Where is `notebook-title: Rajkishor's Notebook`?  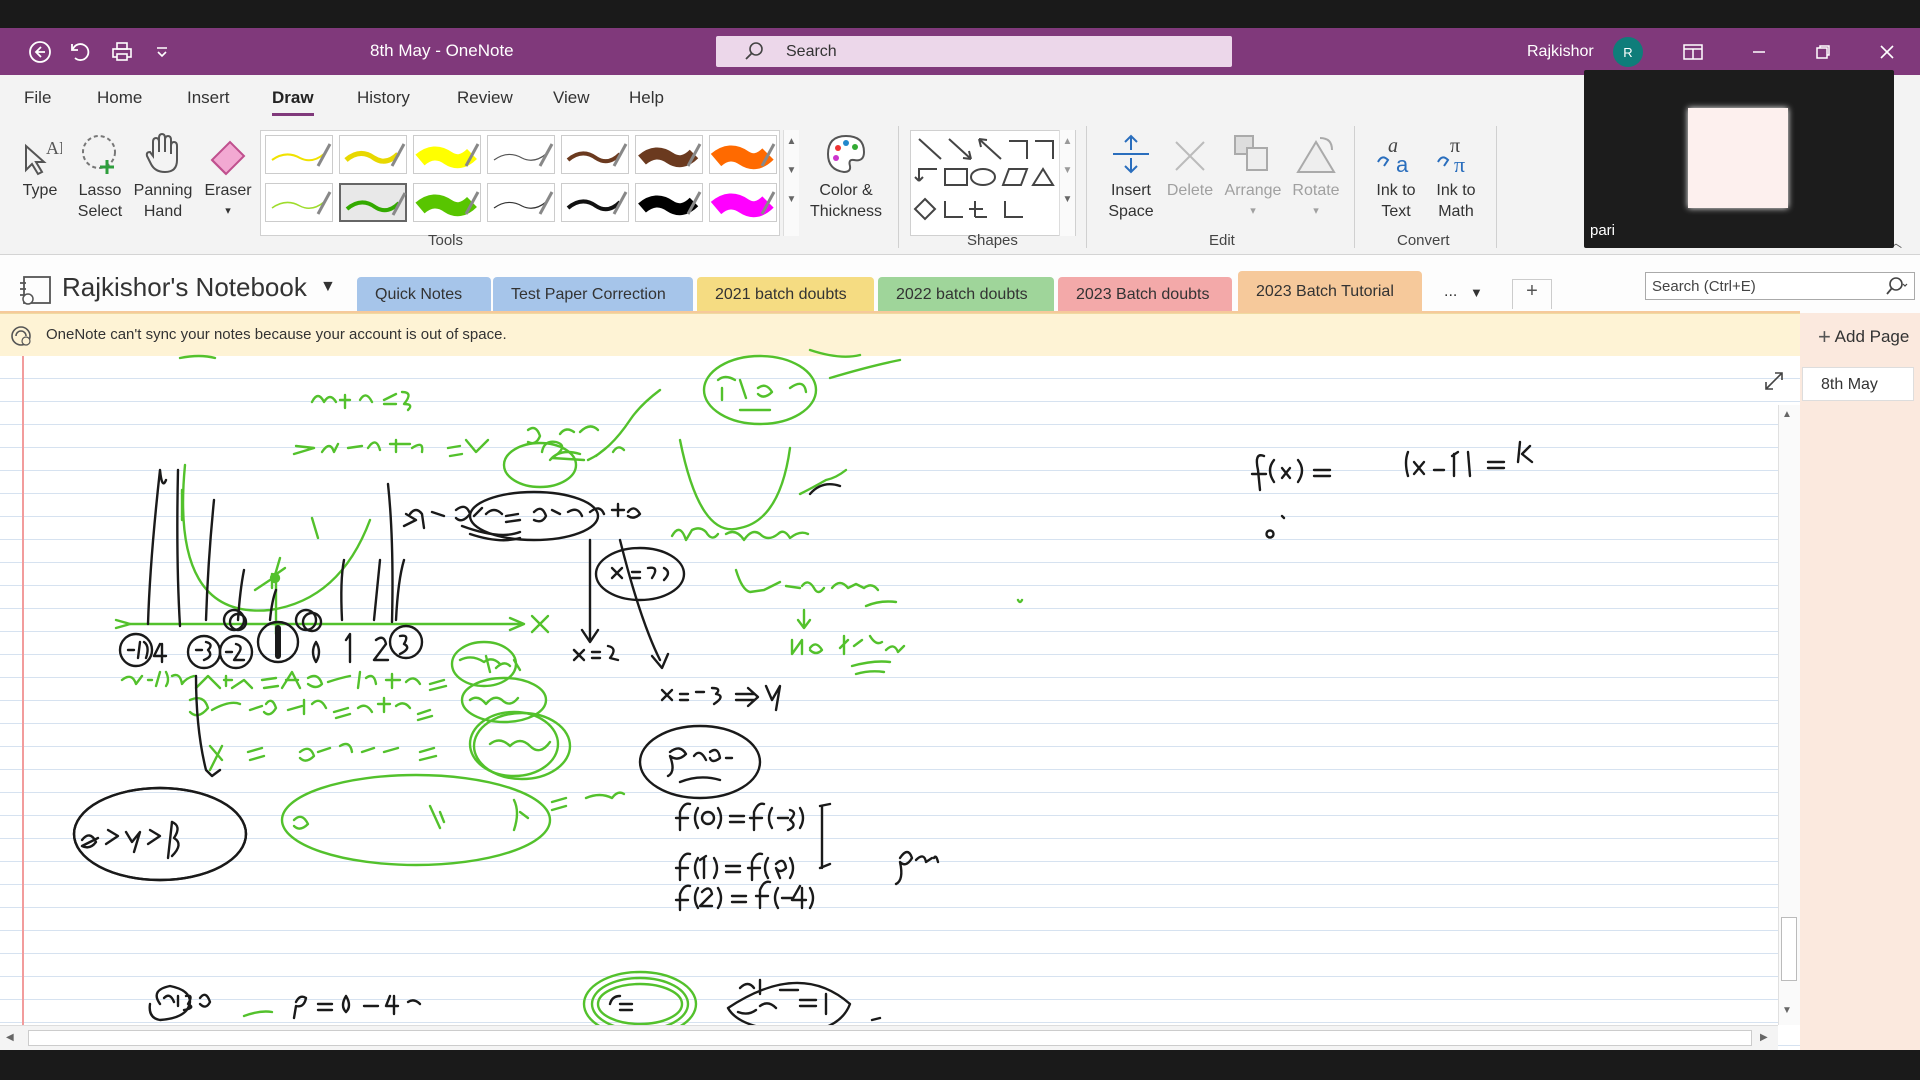 notebook-title: Rajkishor's Notebook is located at coordinates (184, 287).